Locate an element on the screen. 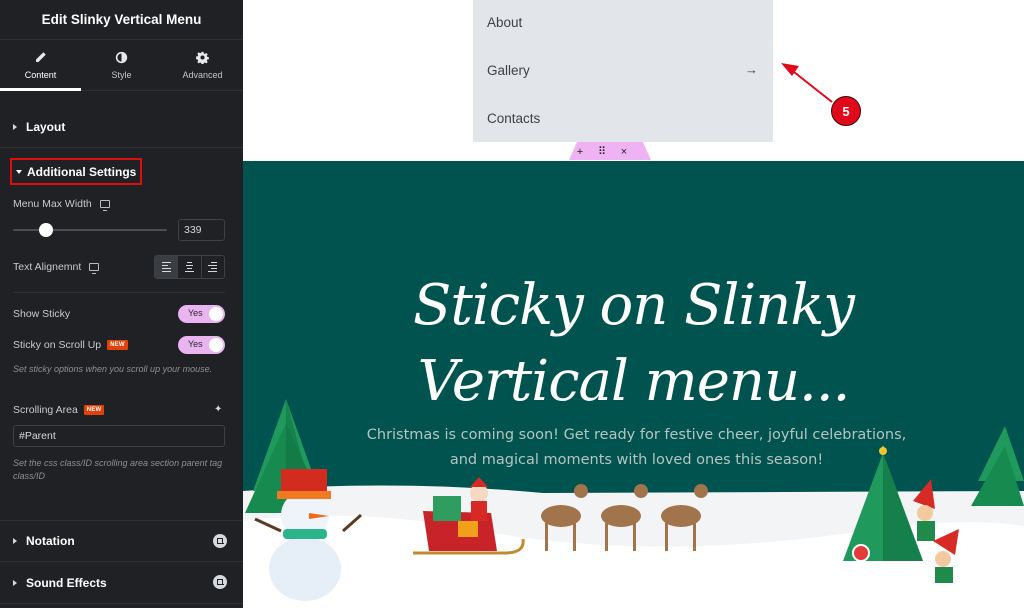 Image resolution: width=1024 pixels, height=608 pixels. slider-handle is located at coordinates (46, 230).